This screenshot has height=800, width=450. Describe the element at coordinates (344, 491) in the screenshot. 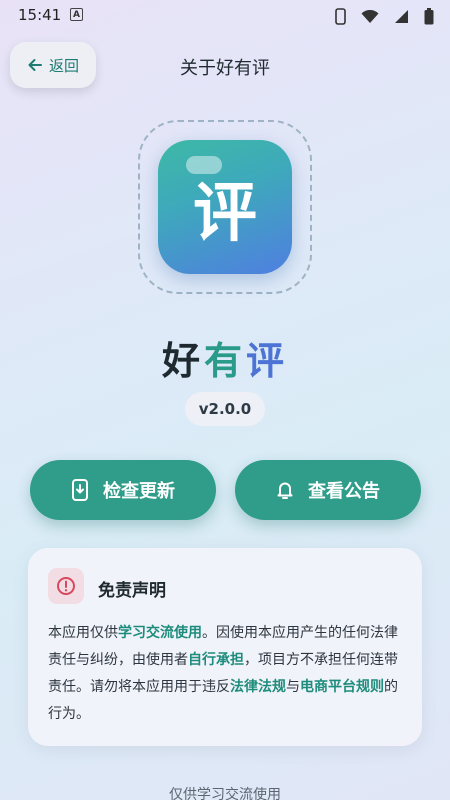

I see `view-notice-label: 查看公告` at that location.